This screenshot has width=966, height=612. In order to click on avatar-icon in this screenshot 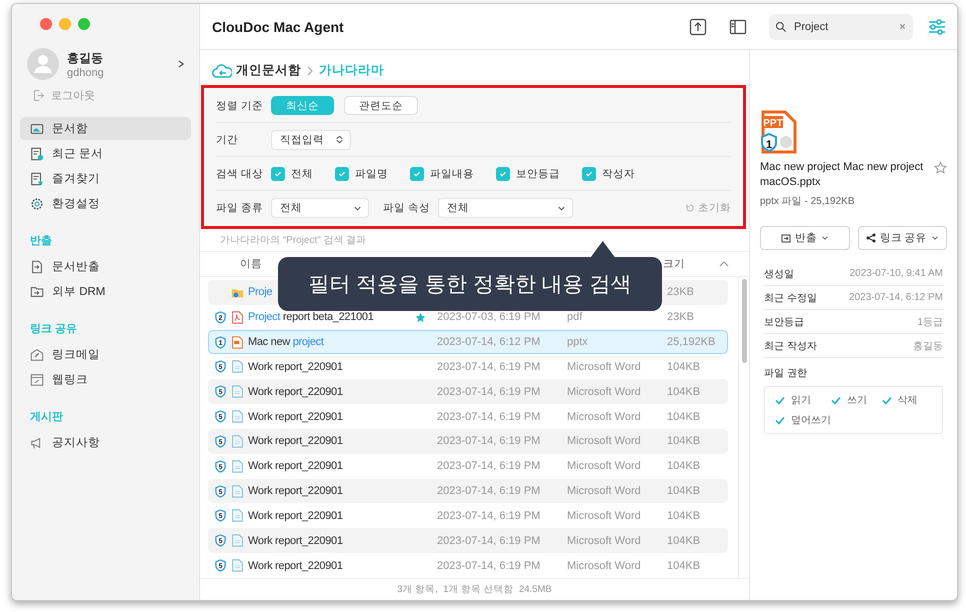, I will do `click(43, 64)`.